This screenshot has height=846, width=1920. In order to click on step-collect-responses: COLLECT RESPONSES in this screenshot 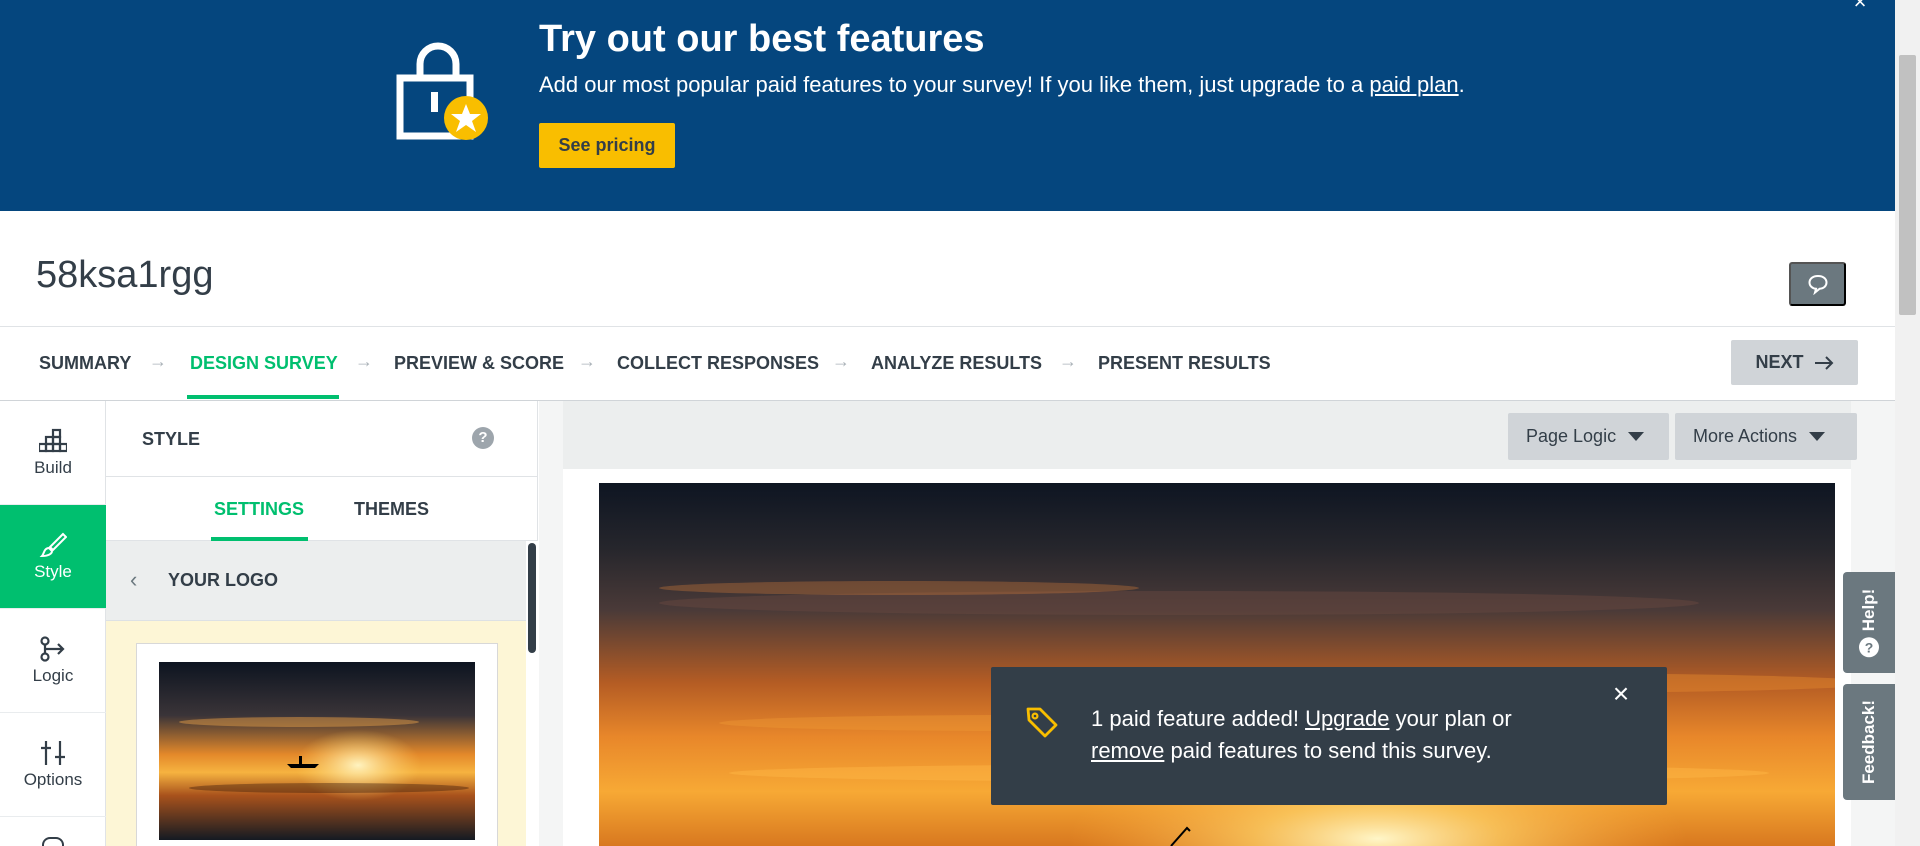, I will do `click(718, 363)`.